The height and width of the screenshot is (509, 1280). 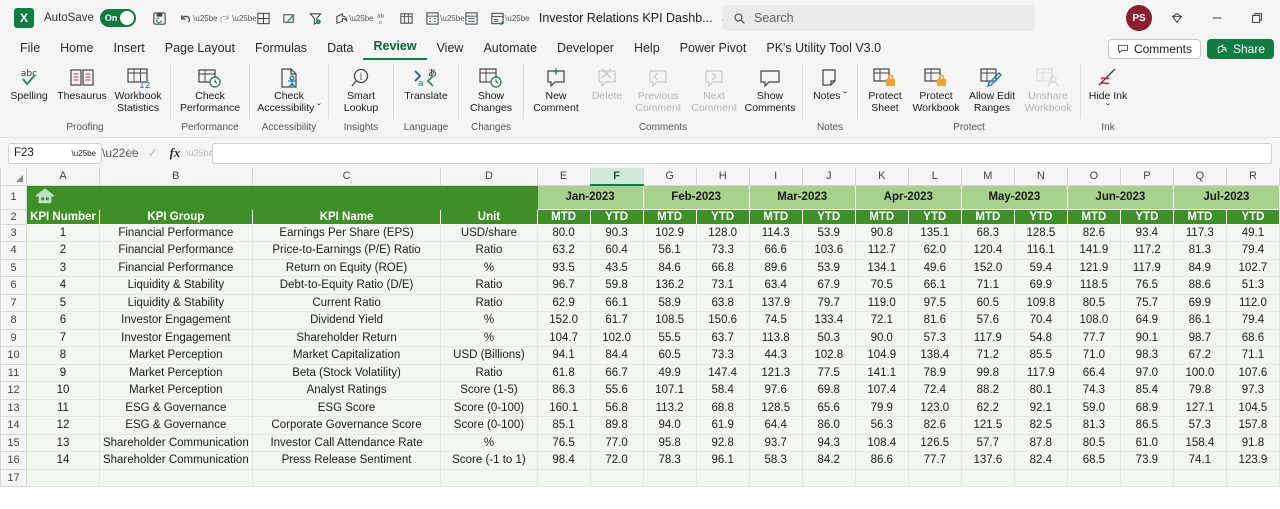 What do you see at coordinates (987, 320) in the screenshot?
I see `value-cell: 57.6` at bounding box center [987, 320].